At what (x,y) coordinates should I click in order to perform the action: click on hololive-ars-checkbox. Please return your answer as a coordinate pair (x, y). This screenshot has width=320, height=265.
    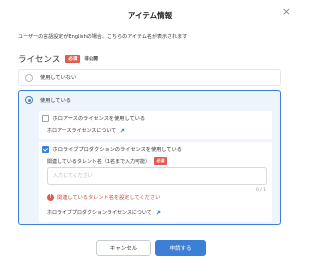
    Looking at the image, I should click on (45, 118).